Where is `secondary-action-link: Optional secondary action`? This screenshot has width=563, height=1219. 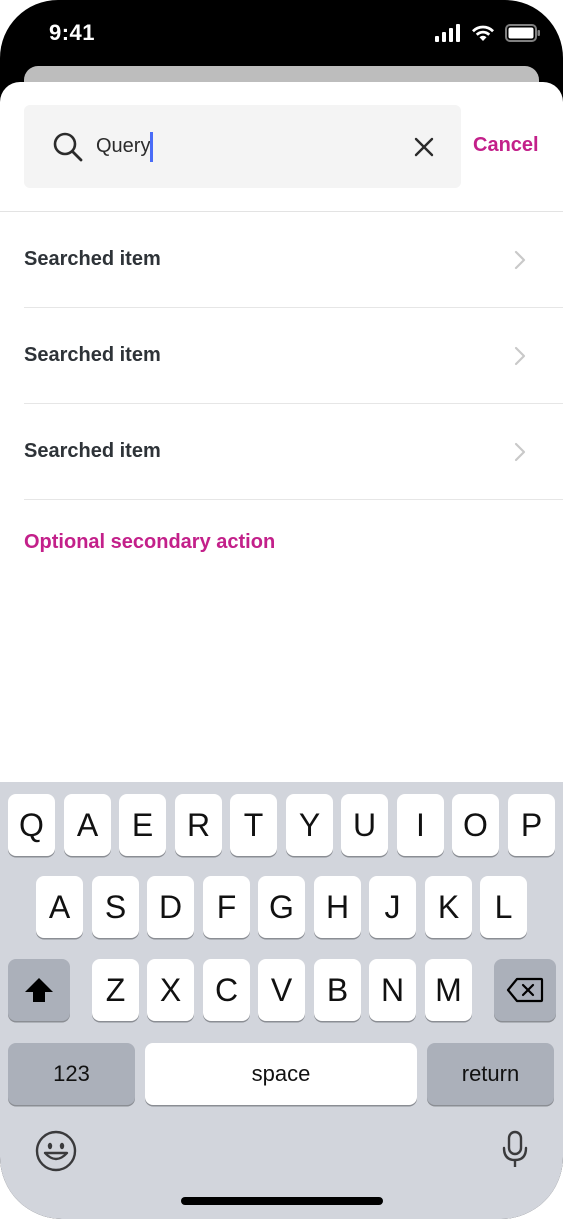 secondary-action-link: Optional secondary action is located at coordinates (149, 542).